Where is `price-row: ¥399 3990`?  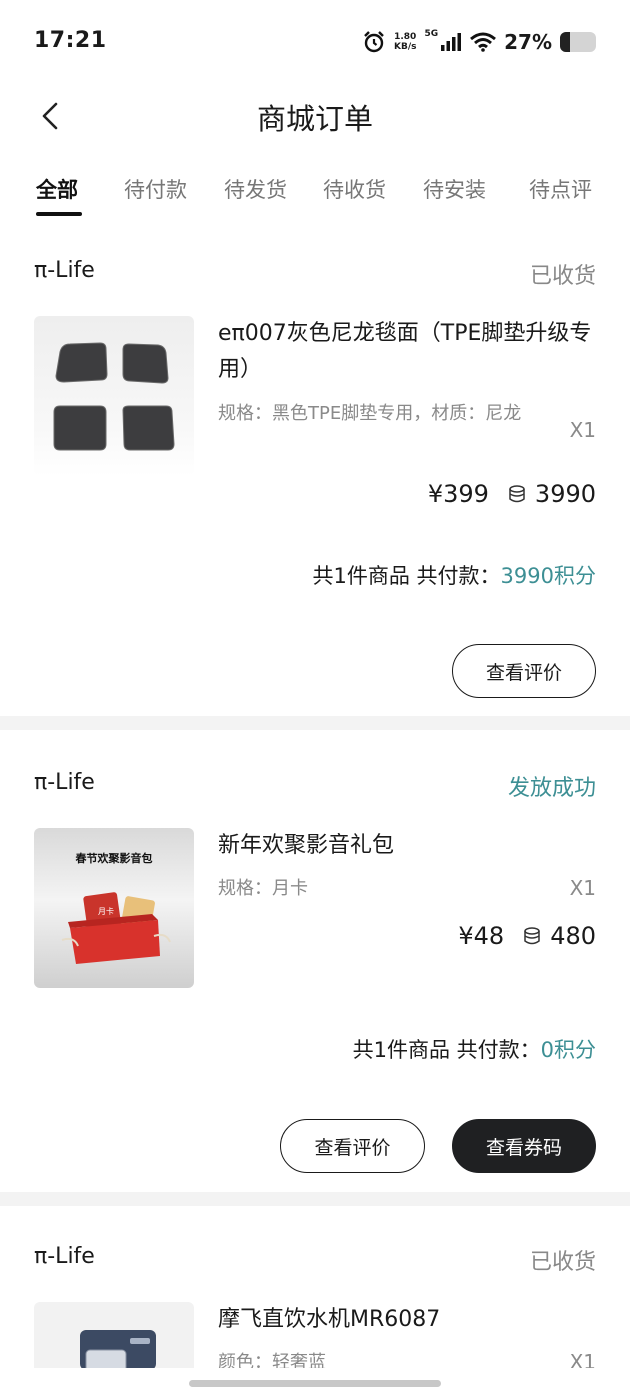
price-row: ¥399 3990 is located at coordinates (512, 494).